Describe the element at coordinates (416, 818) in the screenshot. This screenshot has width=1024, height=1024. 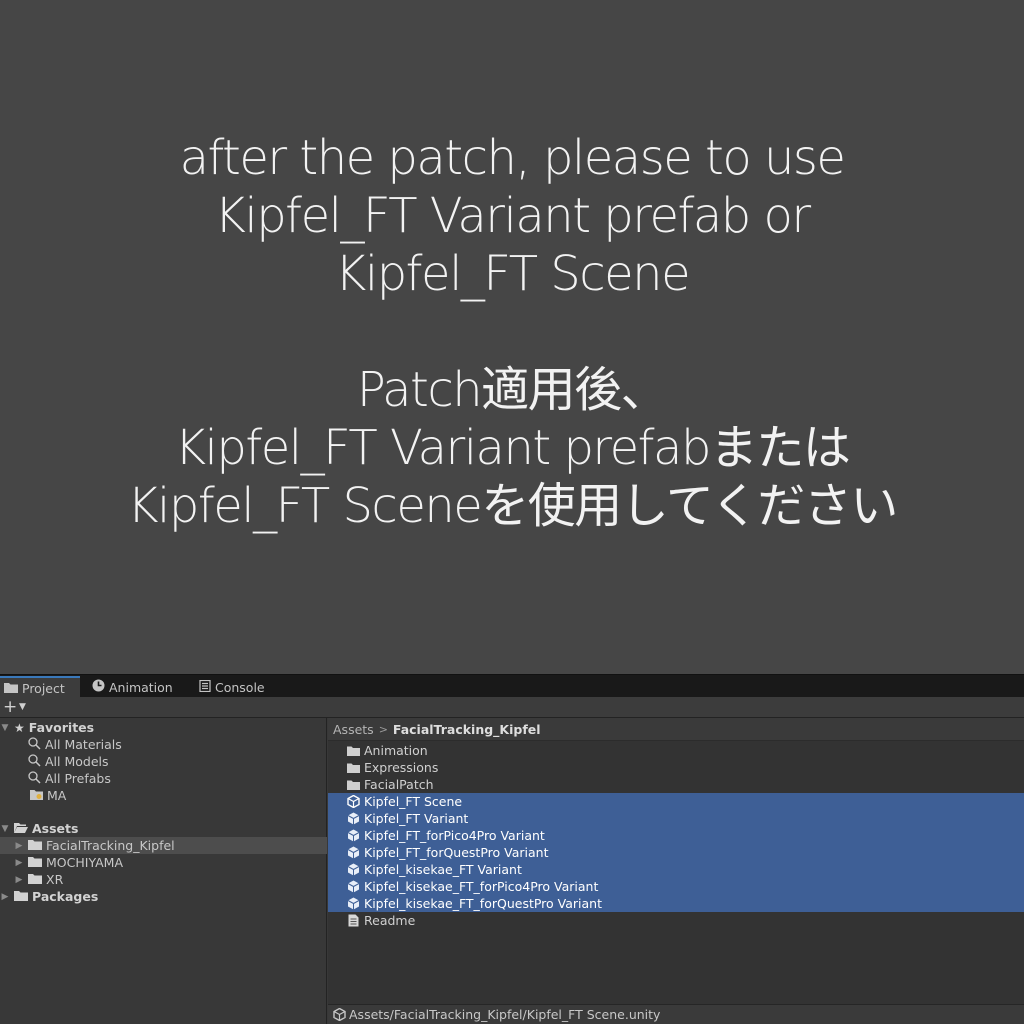
I see `list-item-label: Kipfel_FT Variant` at that location.